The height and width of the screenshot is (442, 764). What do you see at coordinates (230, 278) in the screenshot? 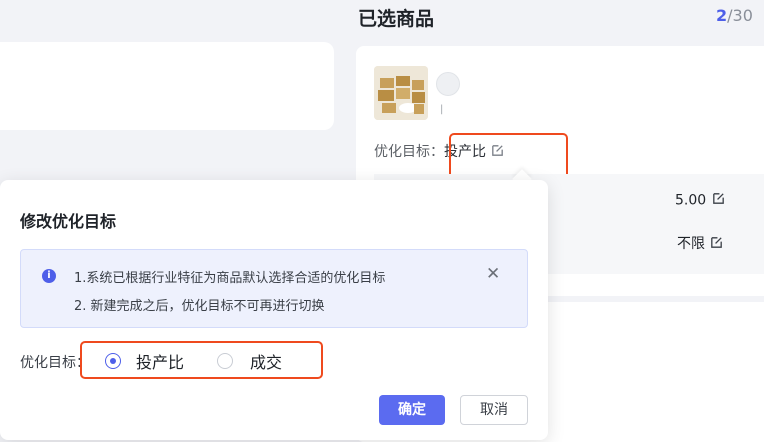
I see `info-line-1: 1.系统已根据行业特征为商品默认选择合适的优化目标` at bounding box center [230, 278].